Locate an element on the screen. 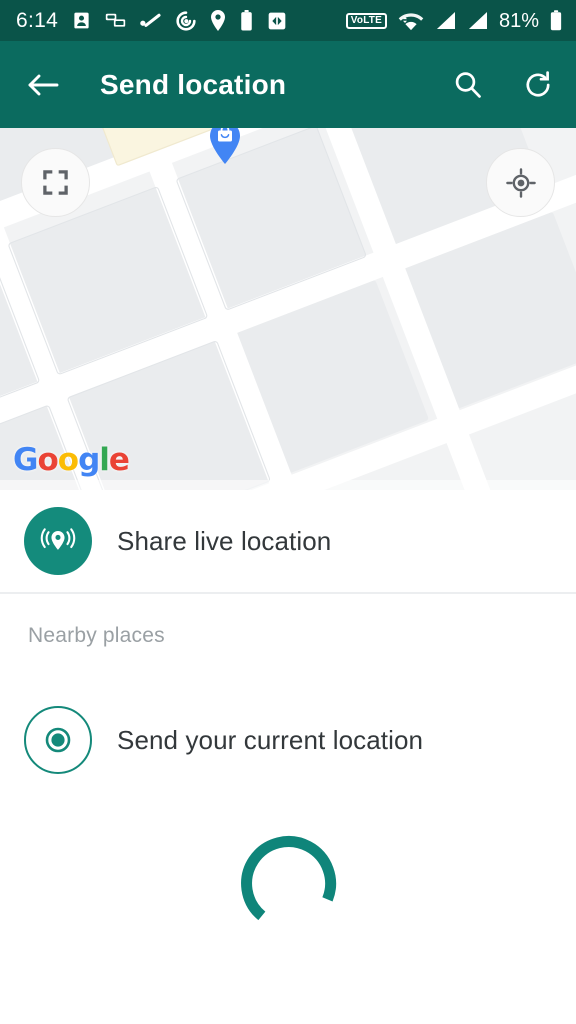  status-bar-left: 6:14 is located at coordinates (151, 20).